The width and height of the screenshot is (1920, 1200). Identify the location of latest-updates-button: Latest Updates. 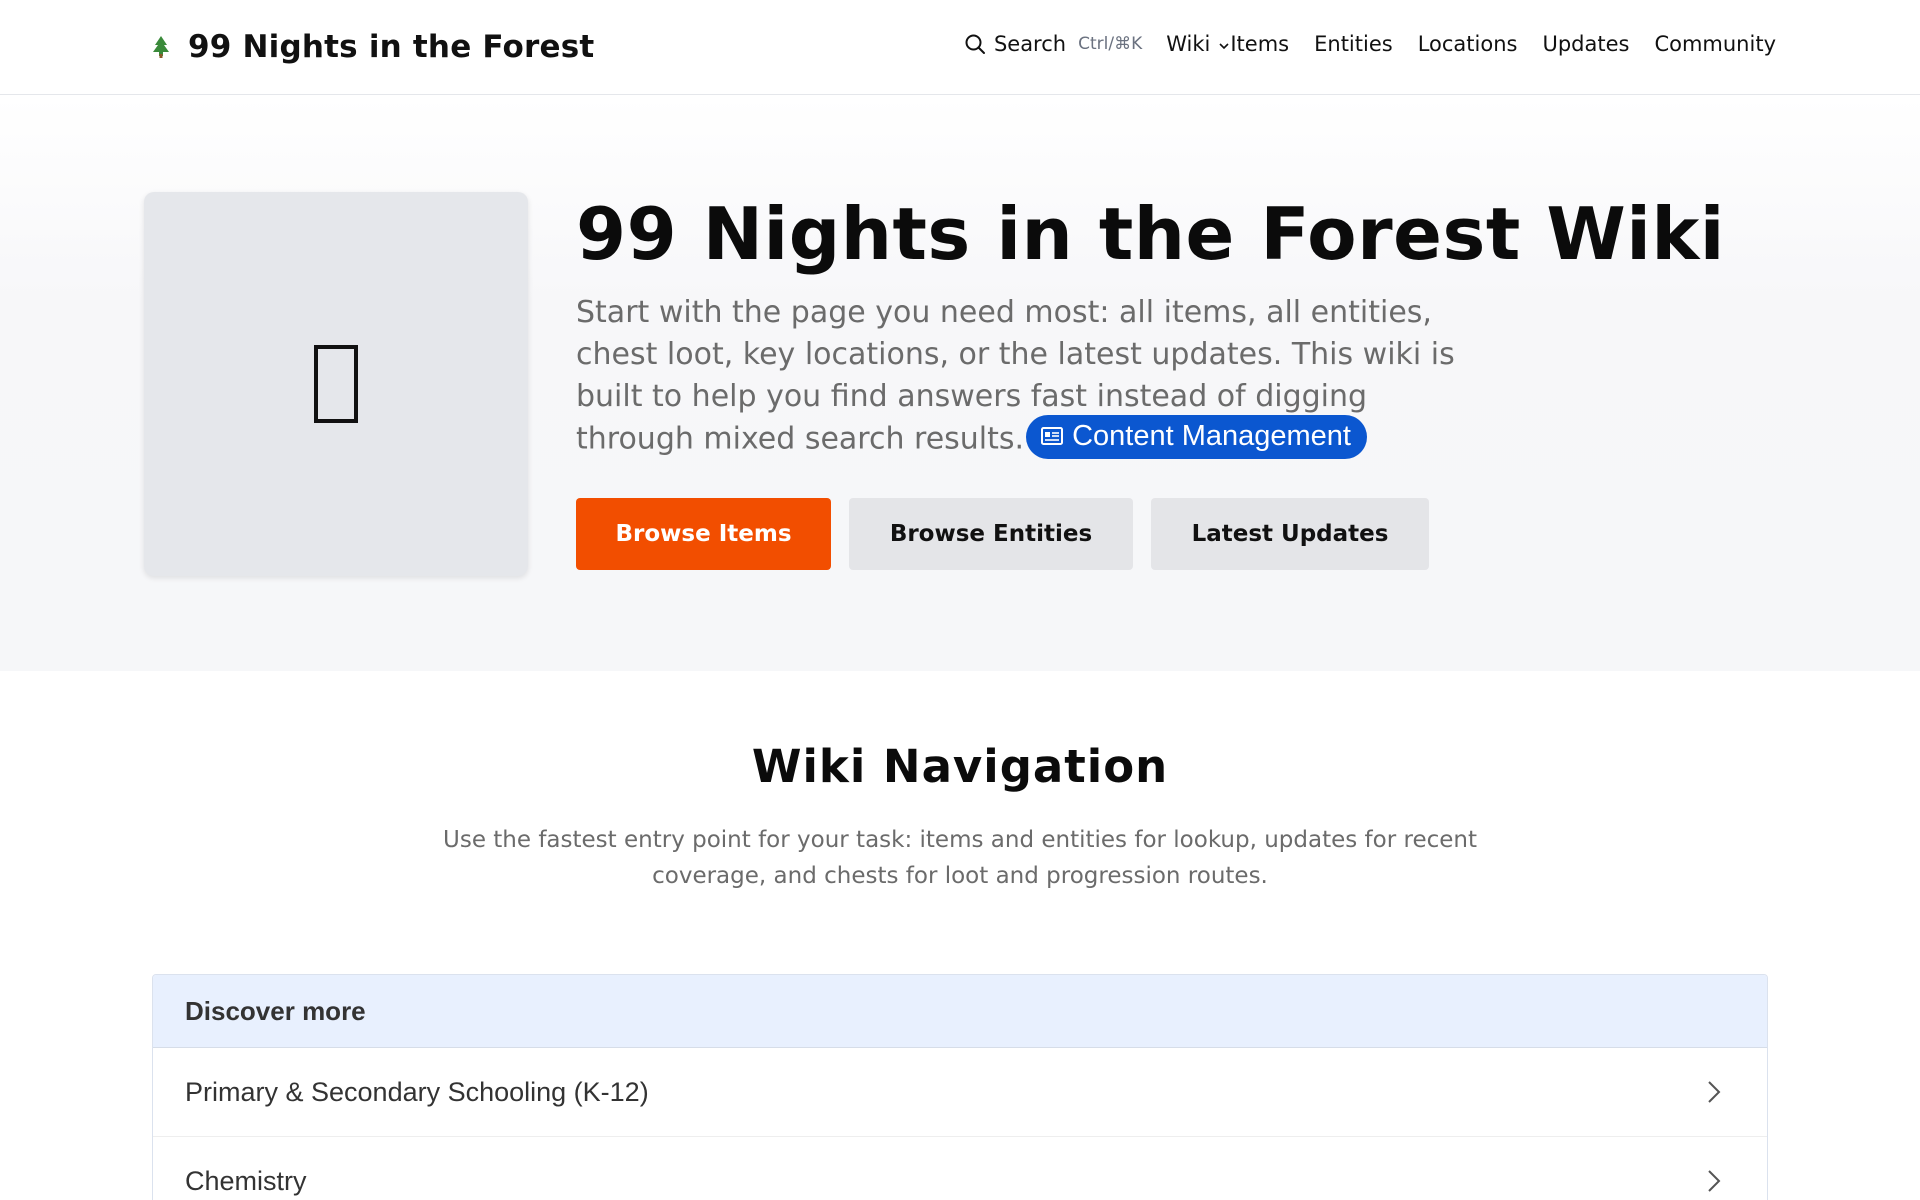
(1290, 534).